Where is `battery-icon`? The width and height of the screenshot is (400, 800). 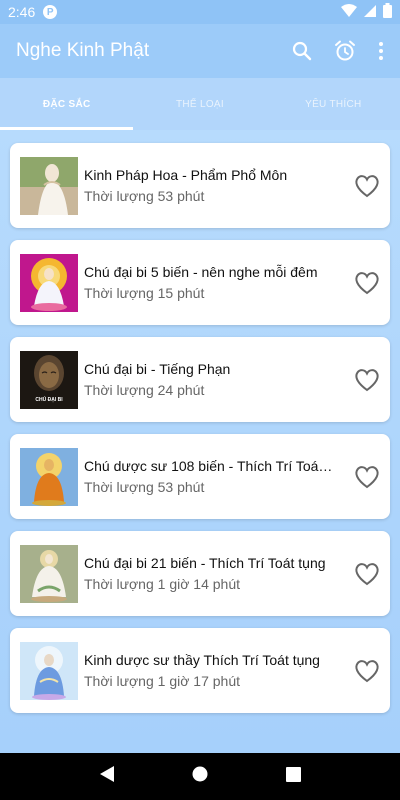 battery-icon is located at coordinates (387, 12).